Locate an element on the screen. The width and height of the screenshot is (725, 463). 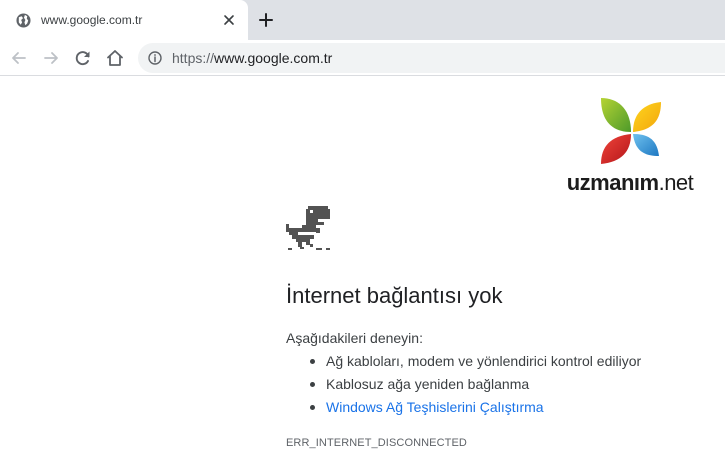
logo-brand: uzmanım is located at coordinates (612, 182).